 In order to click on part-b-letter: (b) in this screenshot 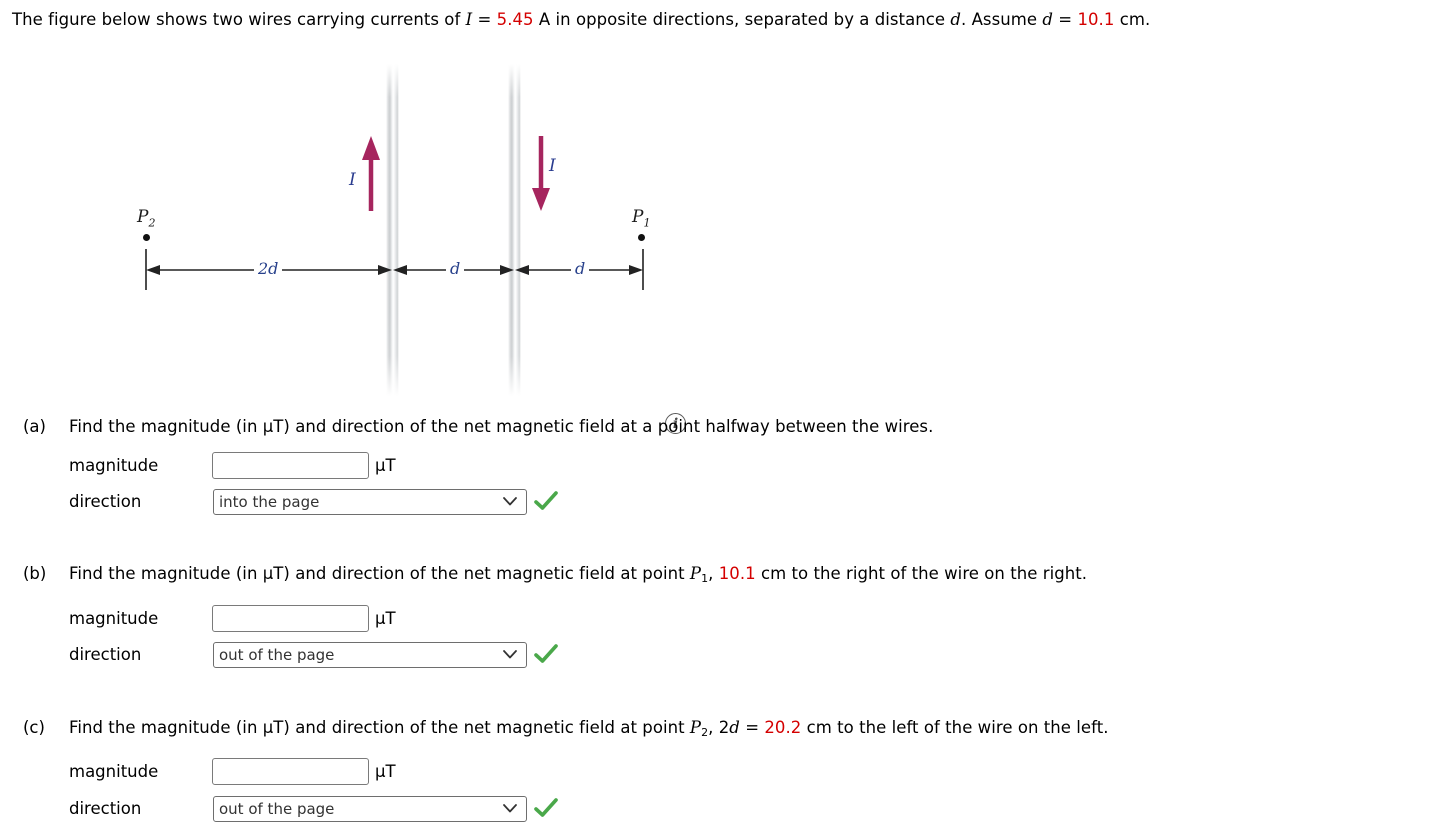, I will do `click(35, 573)`.